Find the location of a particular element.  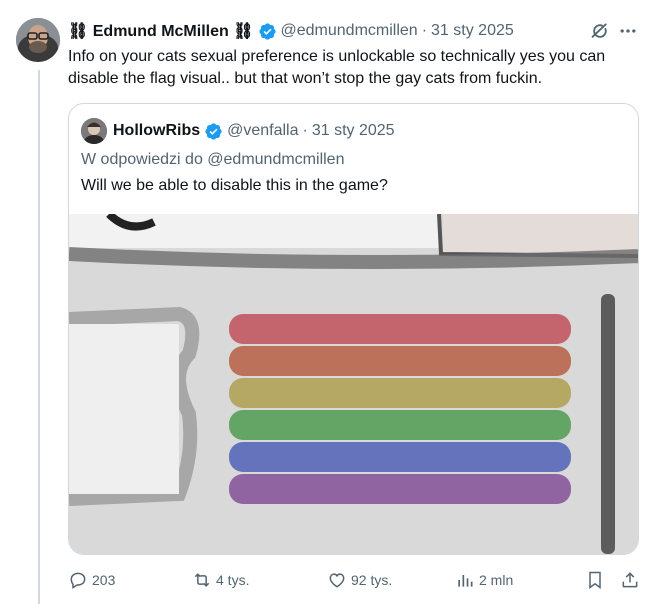

action-bar: 203 4 tys. 92 tys. 2 mln is located at coordinates (354, 580).